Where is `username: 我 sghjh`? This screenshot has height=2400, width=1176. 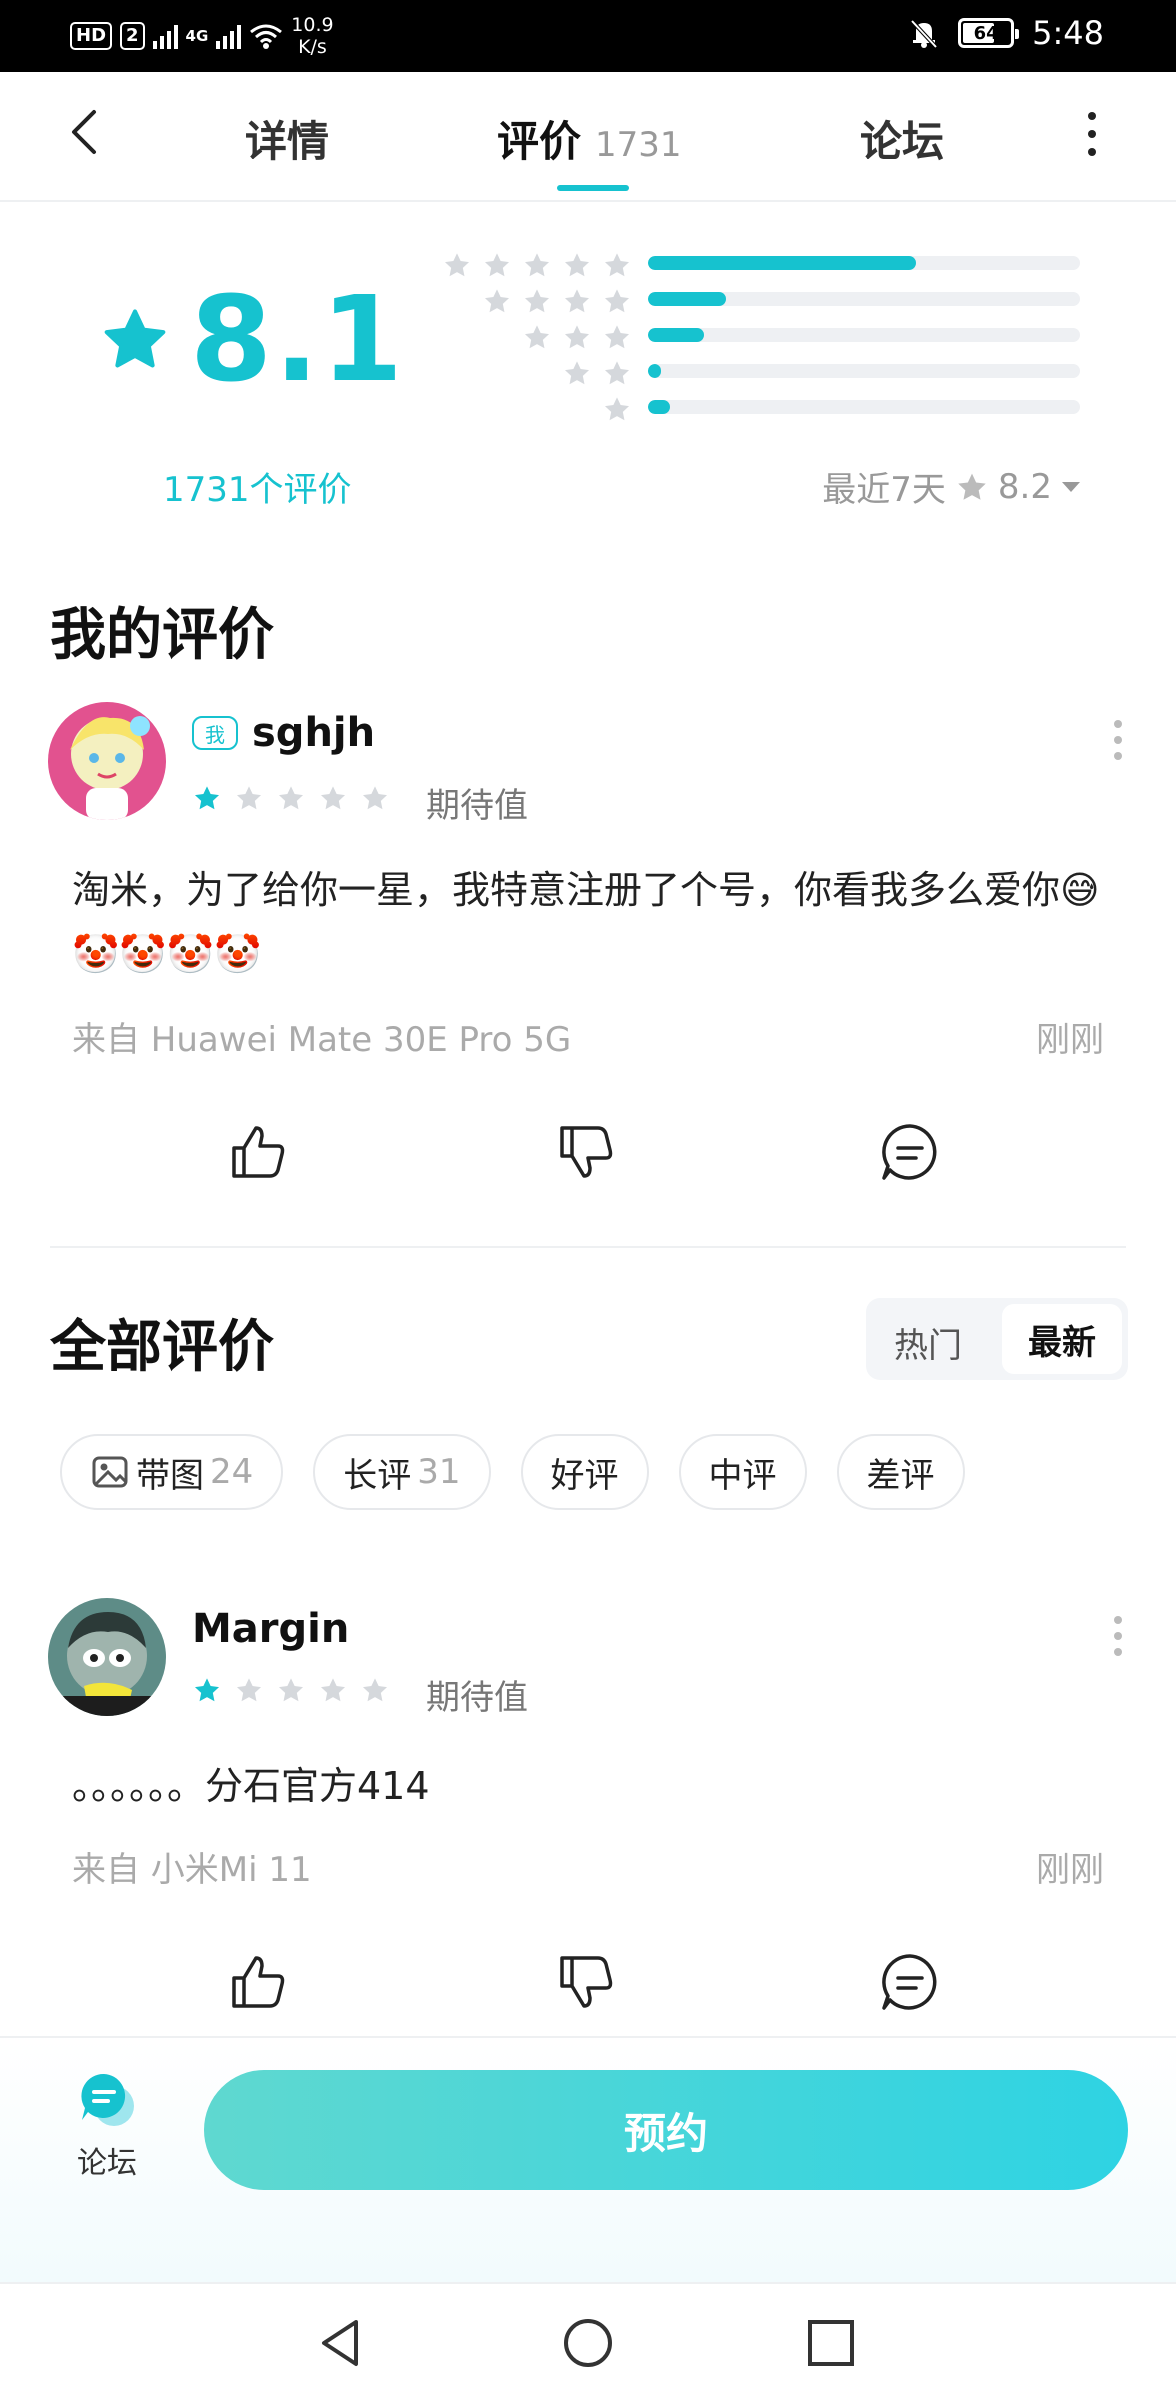 username: 我 sghjh is located at coordinates (283, 733).